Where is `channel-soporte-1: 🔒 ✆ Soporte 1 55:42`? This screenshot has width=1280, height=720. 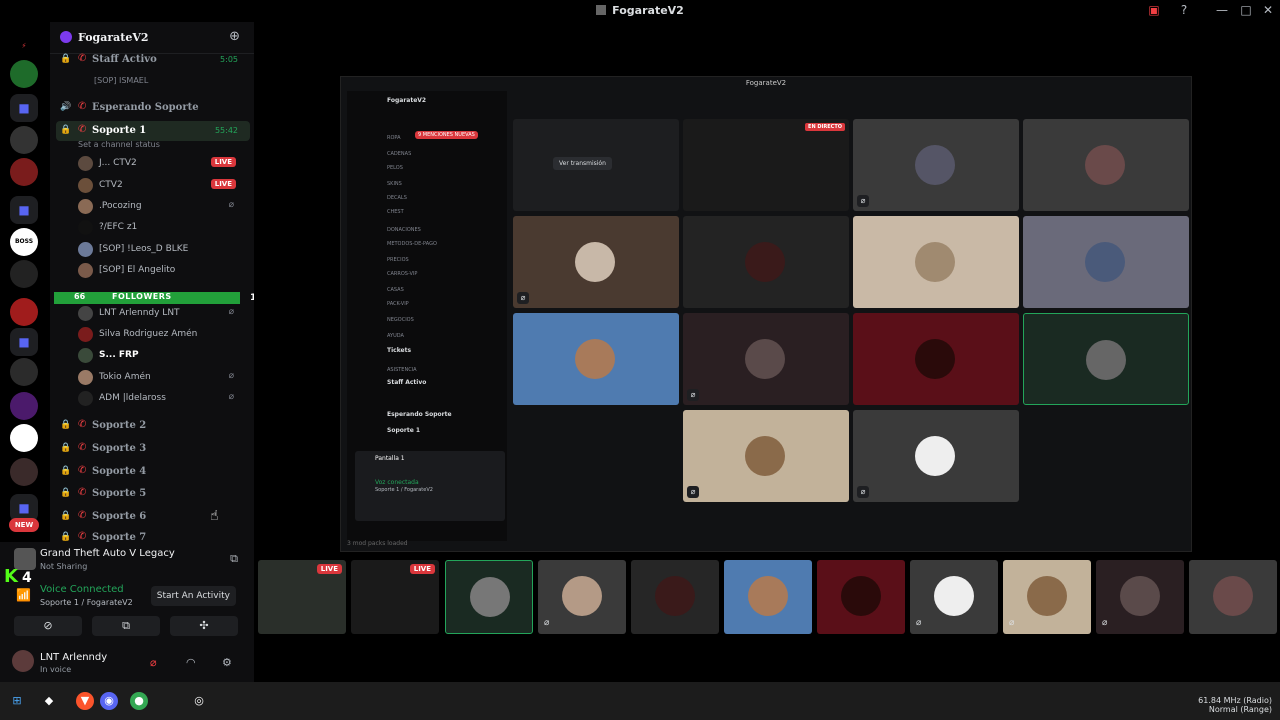
channel-soporte-1: 🔒 ✆ Soporte 1 55:42 is located at coordinates (153, 131).